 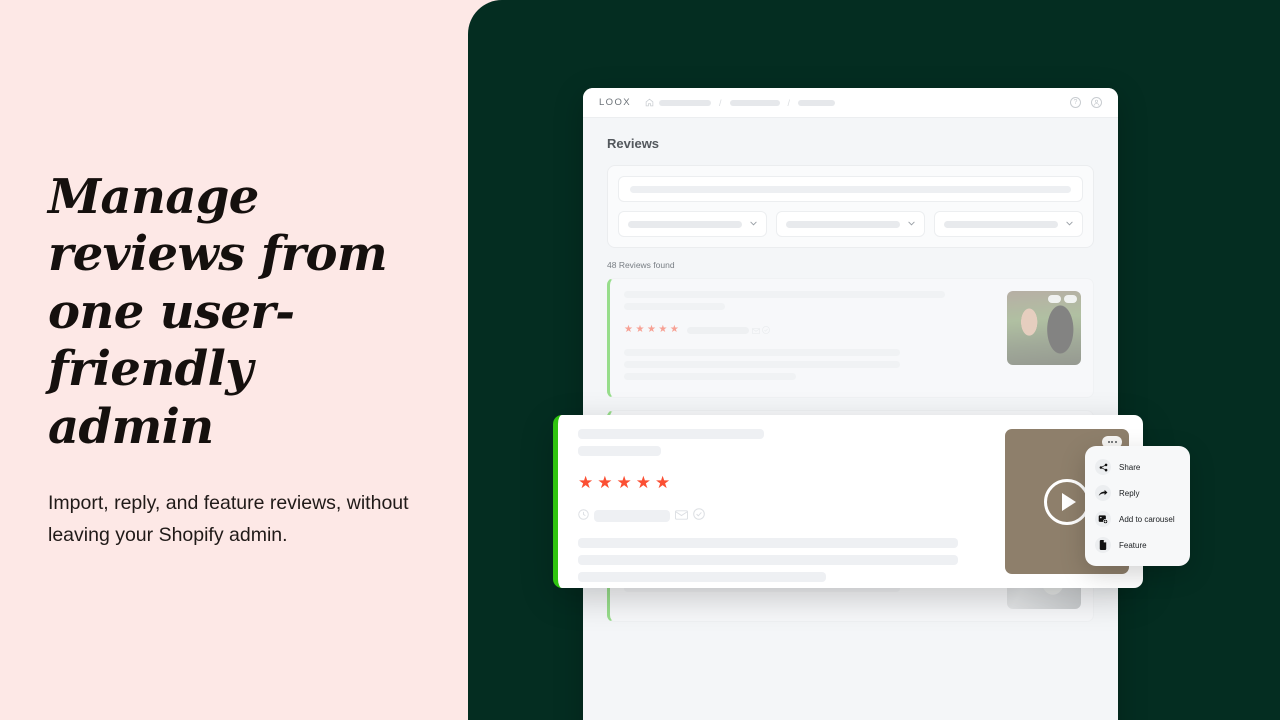 What do you see at coordinates (632, 516) in the screenshot?
I see `featured-review-date-skeleton` at bounding box center [632, 516].